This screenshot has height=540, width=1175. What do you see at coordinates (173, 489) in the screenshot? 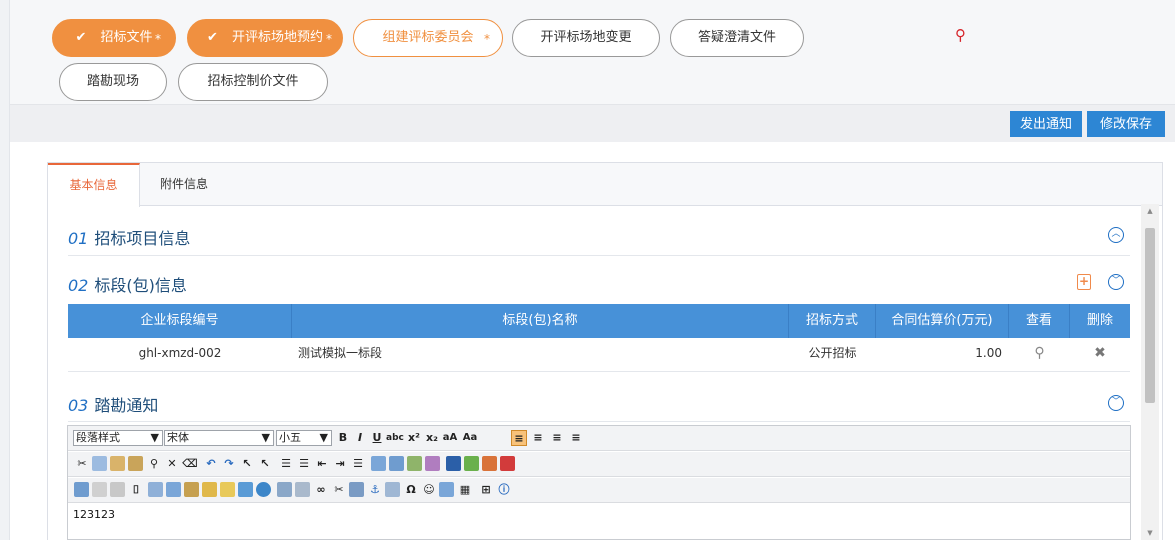
I see `form-icon` at bounding box center [173, 489].